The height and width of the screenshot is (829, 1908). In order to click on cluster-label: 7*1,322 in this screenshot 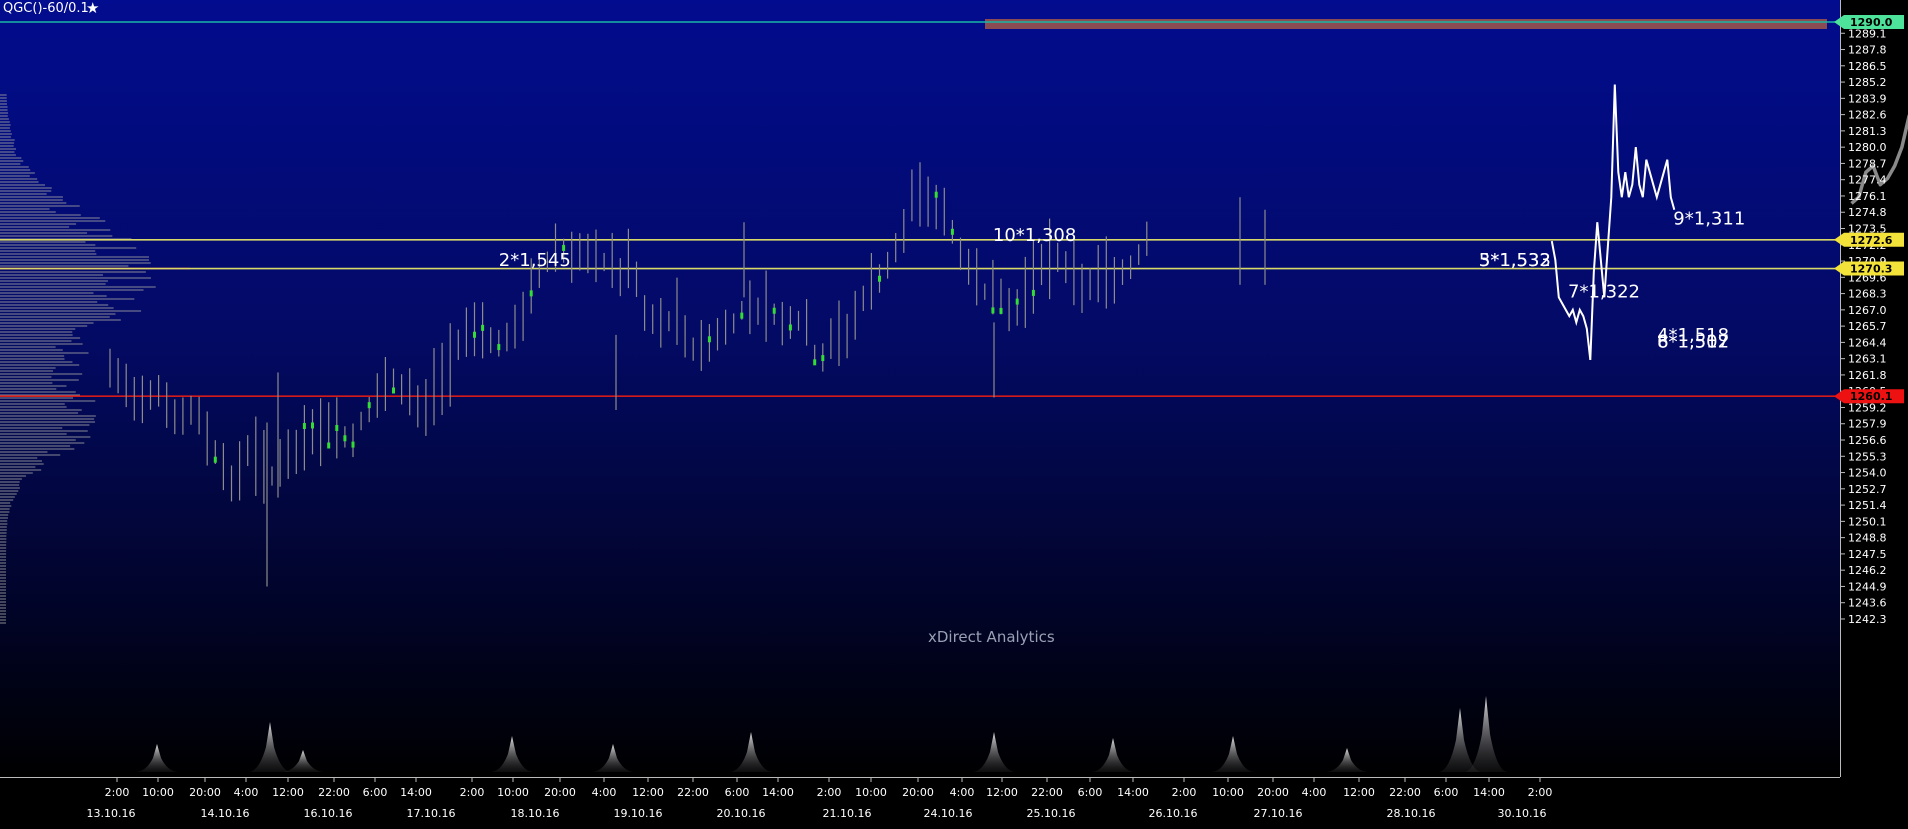, I will do `click(1604, 291)`.